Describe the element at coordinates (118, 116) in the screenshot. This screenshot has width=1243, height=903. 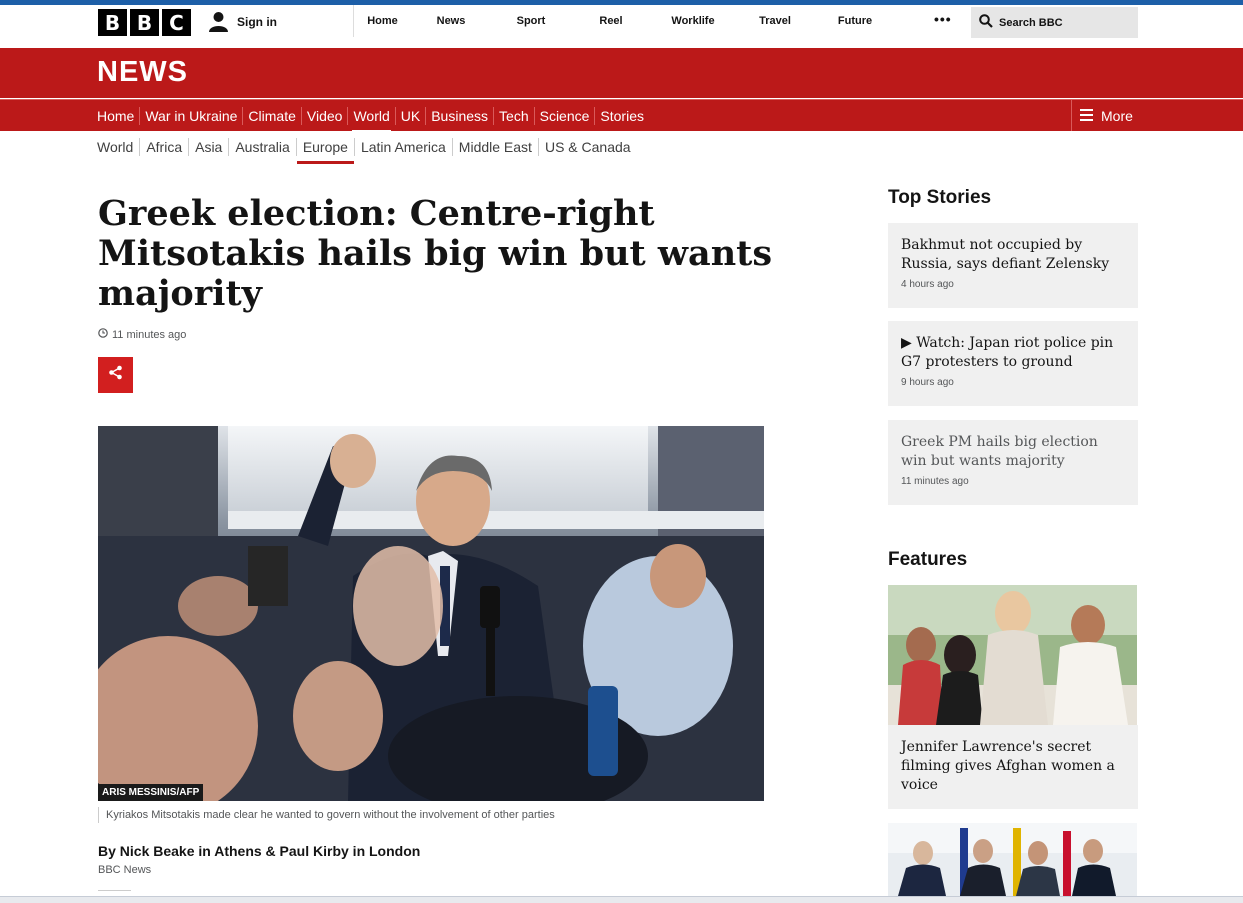
I see `news-nav-home: Home` at that location.